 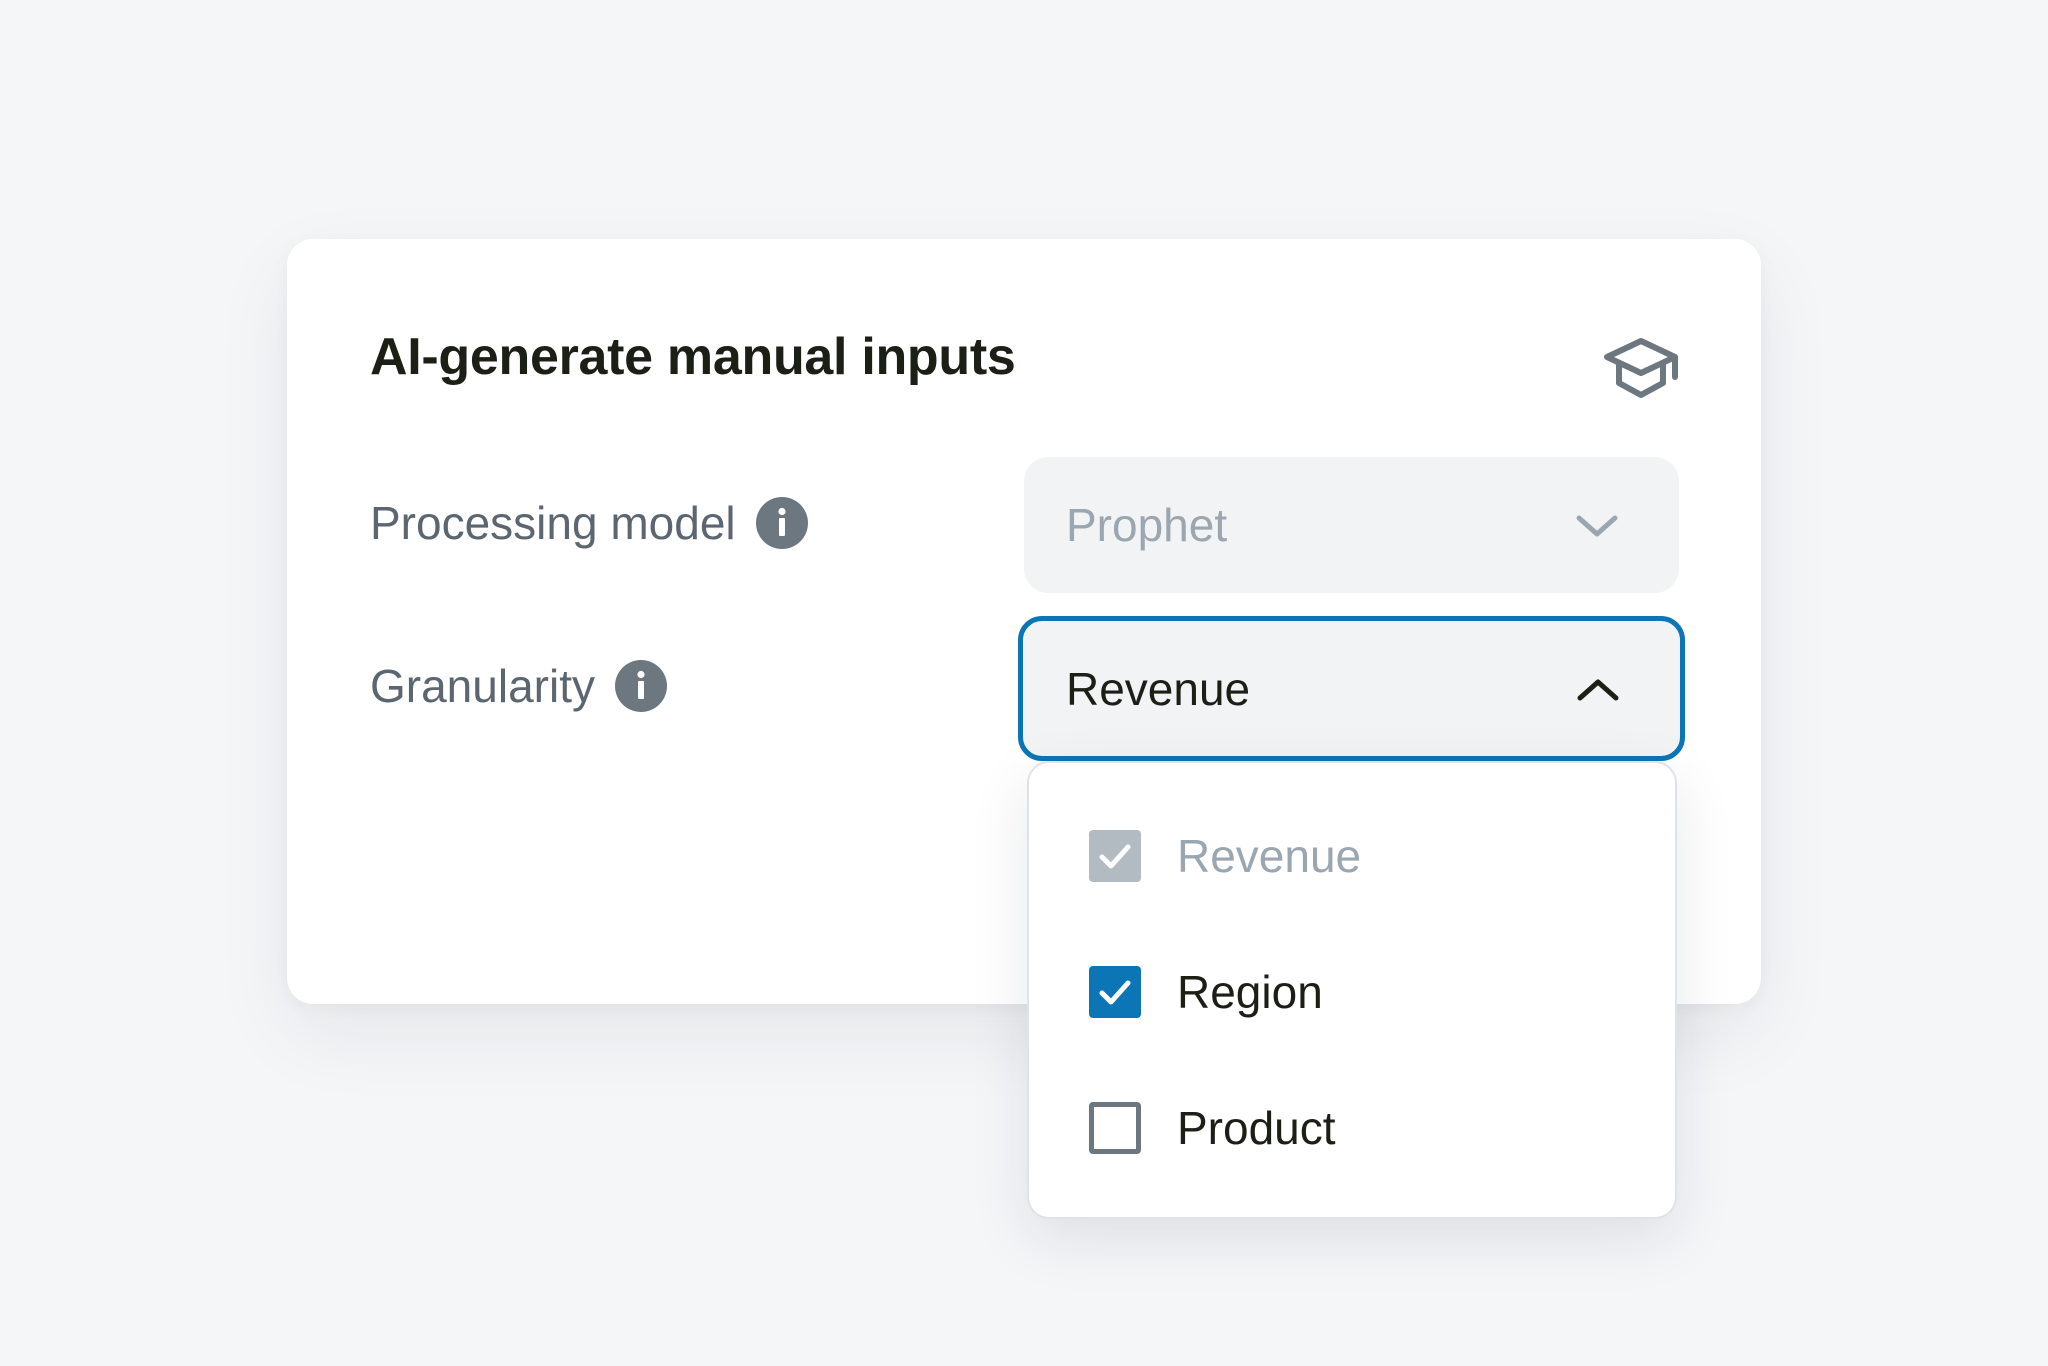 I want to click on graduation-cap-icon, so click(x=1641, y=367).